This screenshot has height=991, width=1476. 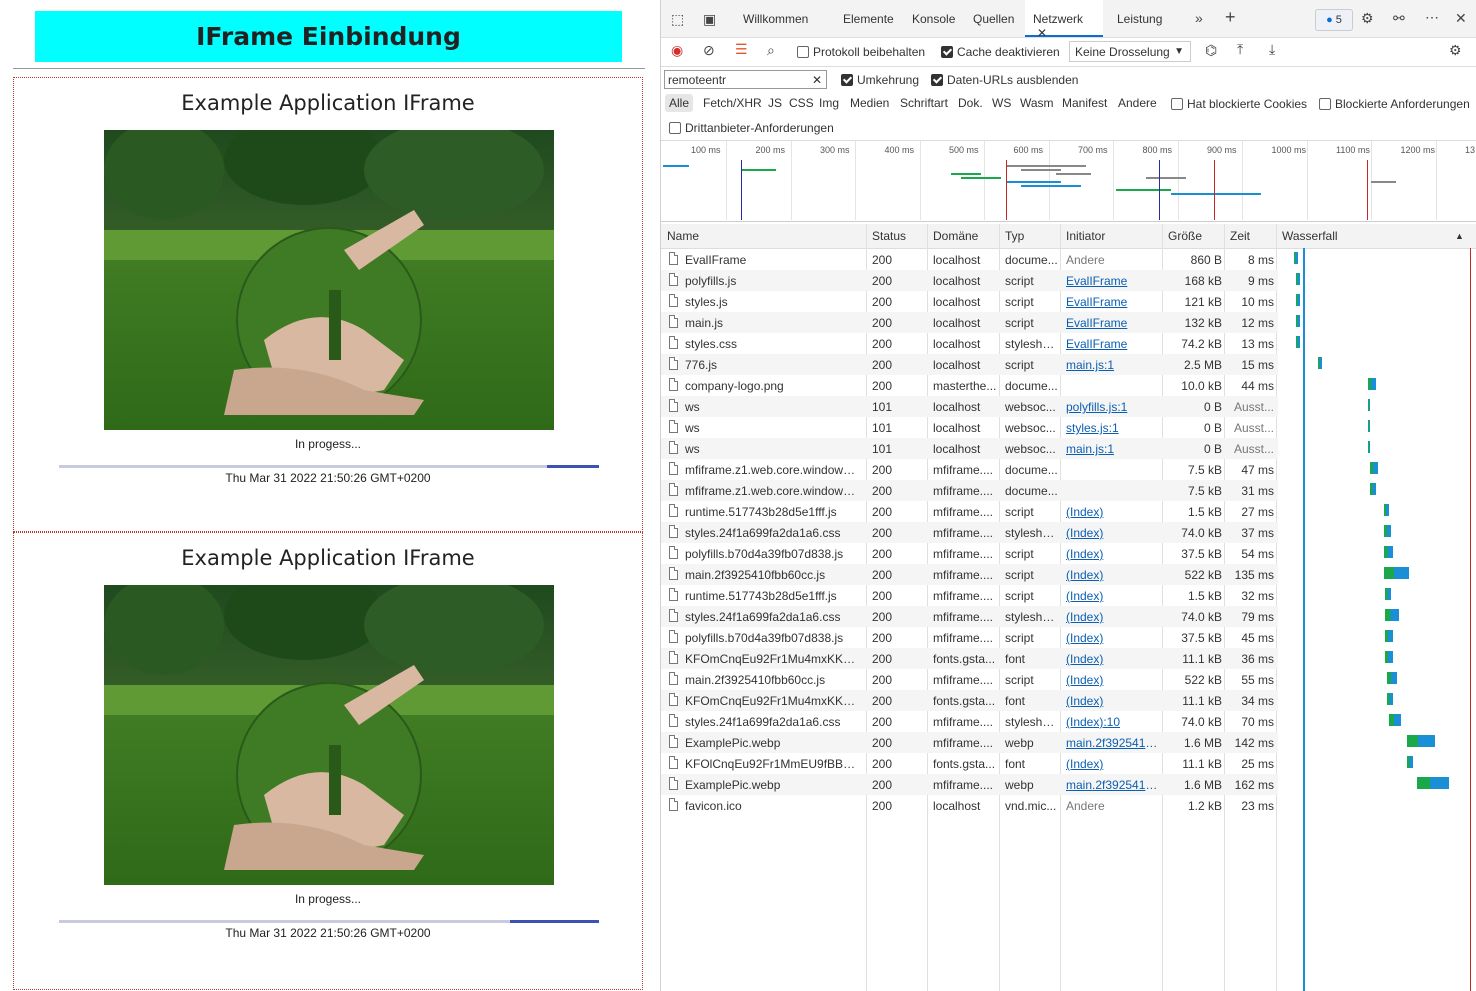 I want to click on request-initiator: main.js:1, so click(x=1113, y=449).